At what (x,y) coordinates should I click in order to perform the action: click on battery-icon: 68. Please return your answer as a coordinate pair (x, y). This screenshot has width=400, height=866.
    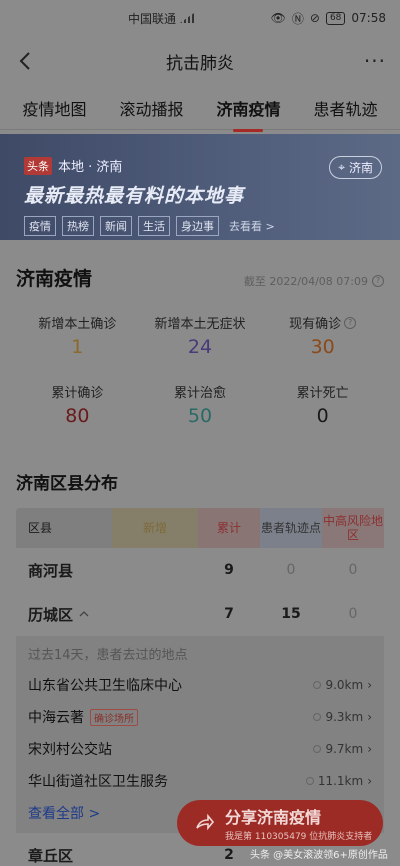
    Looking at the image, I should click on (335, 18).